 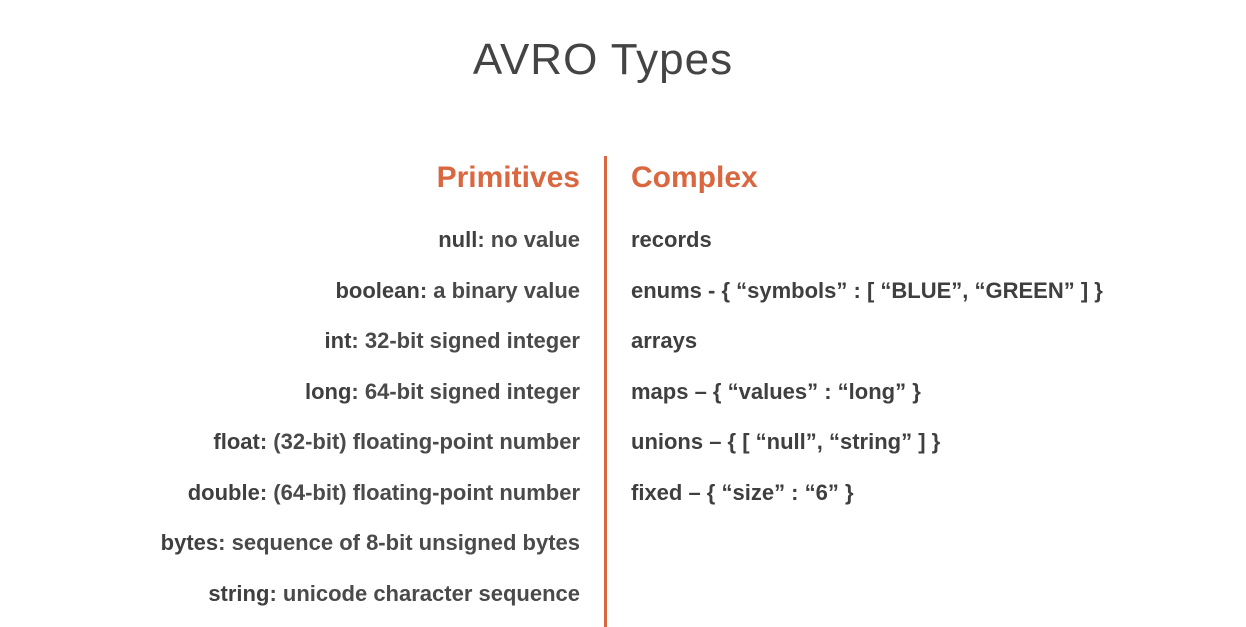 I want to click on primitive-desc: : (64-bit) floating-point number, so click(x=419, y=492).